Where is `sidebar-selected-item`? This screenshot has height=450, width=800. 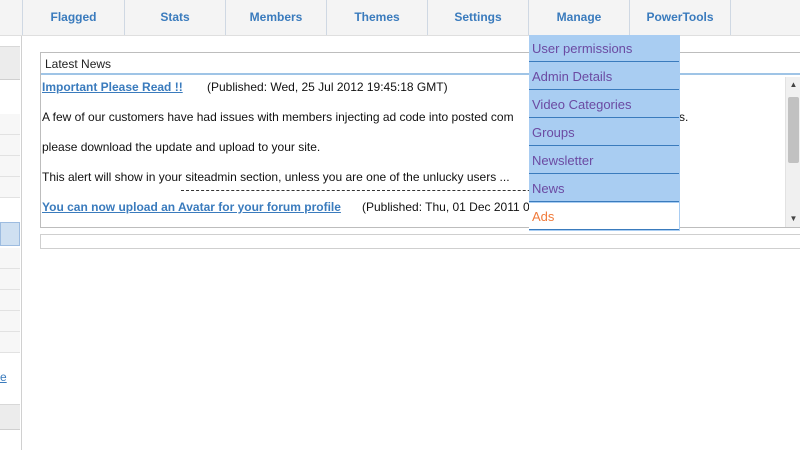
sidebar-selected-item is located at coordinates (10, 234).